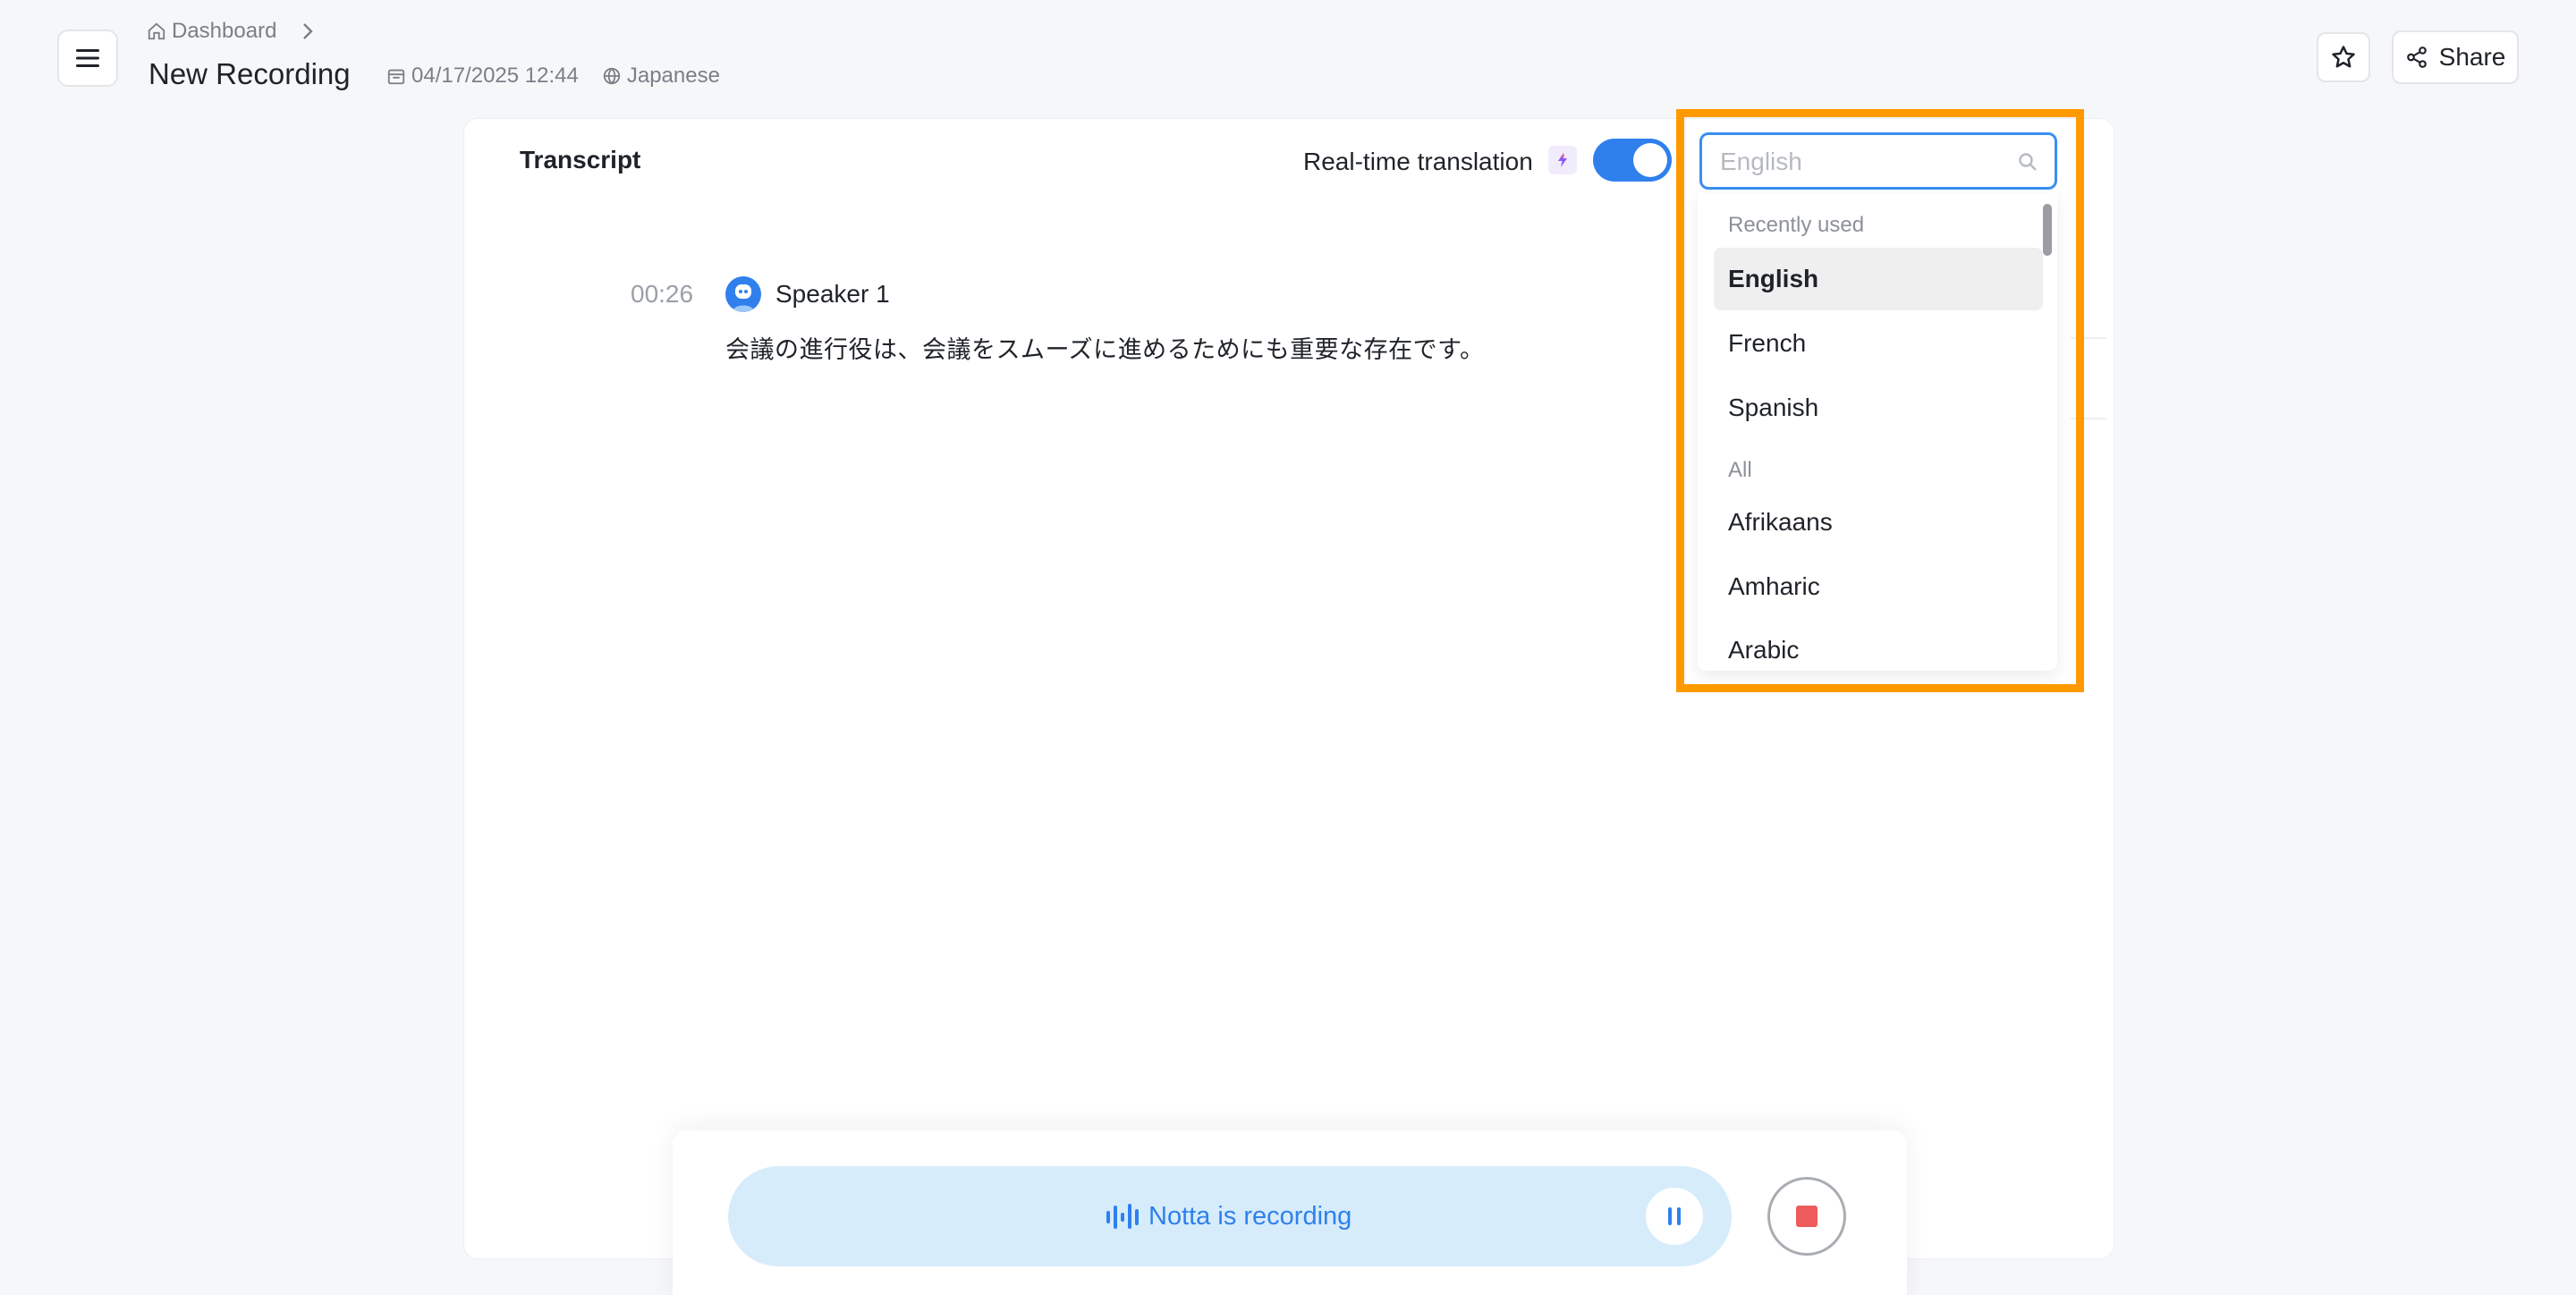 This screenshot has height=1295, width=2576. I want to click on share-label: Share, so click(2472, 57).